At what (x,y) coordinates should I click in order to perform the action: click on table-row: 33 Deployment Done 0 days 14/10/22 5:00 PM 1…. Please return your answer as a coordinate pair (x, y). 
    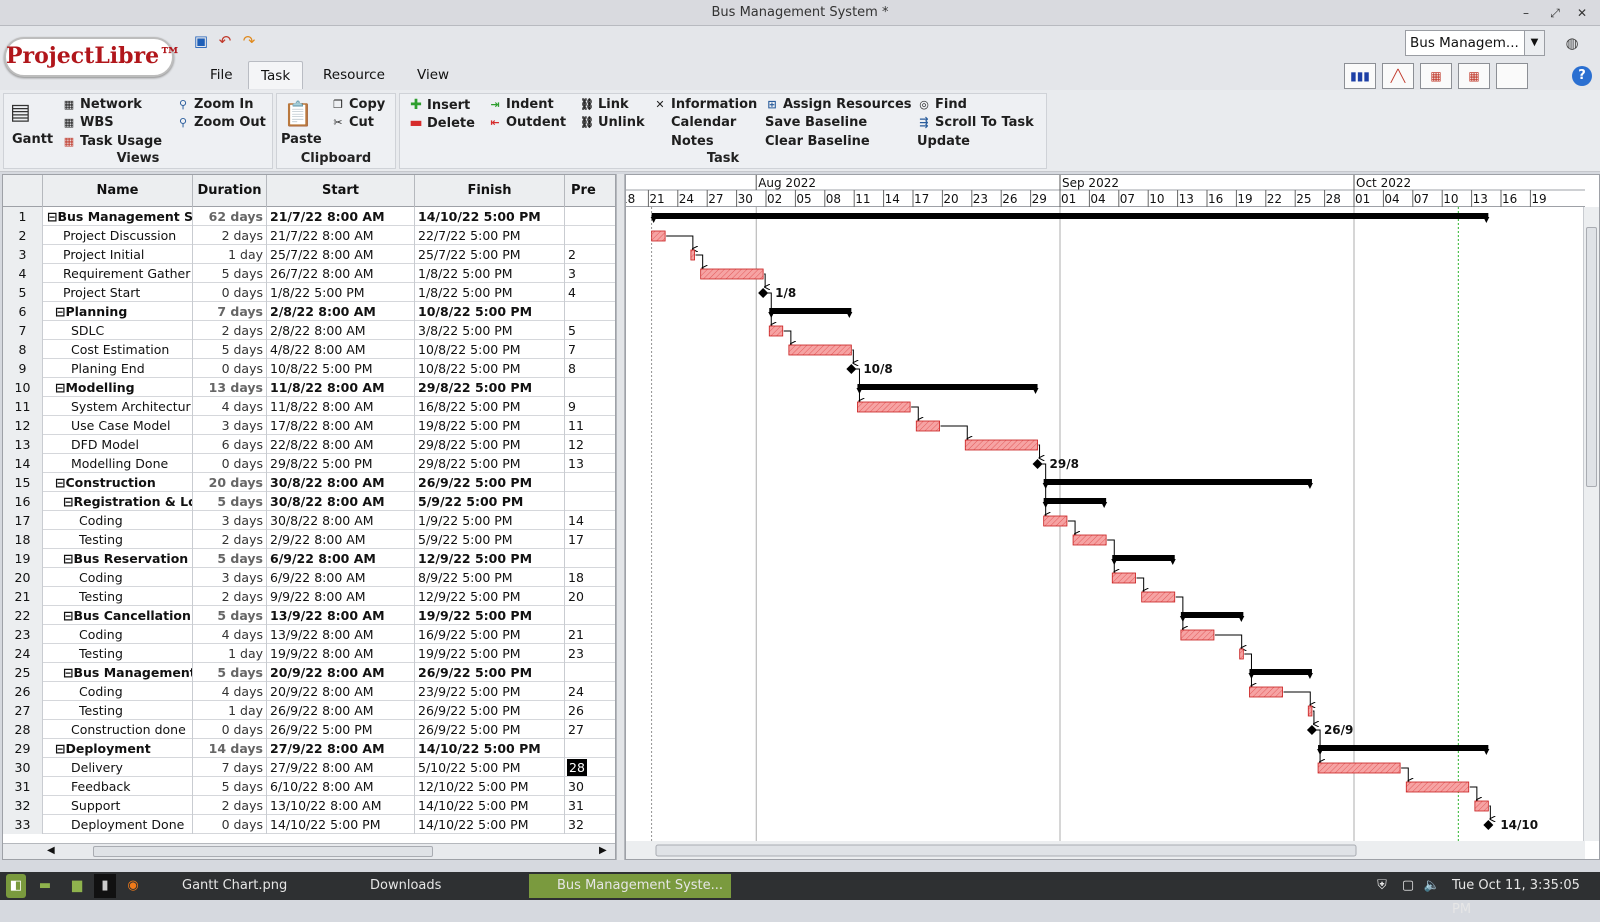
    Looking at the image, I should click on (309, 824).